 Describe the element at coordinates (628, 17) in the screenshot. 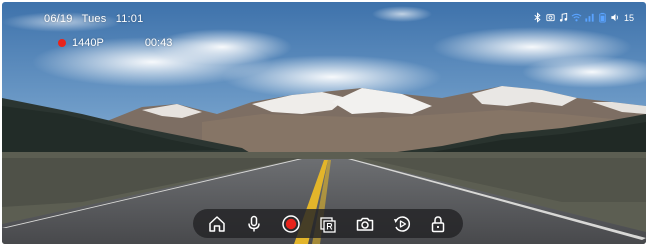

I see `volume-level-text: 15` at that location.